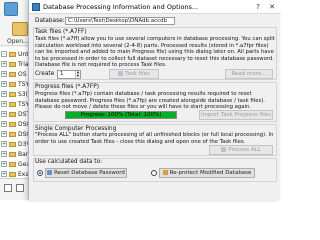 This screenshot has height=240, width=320. I want to click on import-task-progress-button: Import Task Progress files, so click(236, 115).